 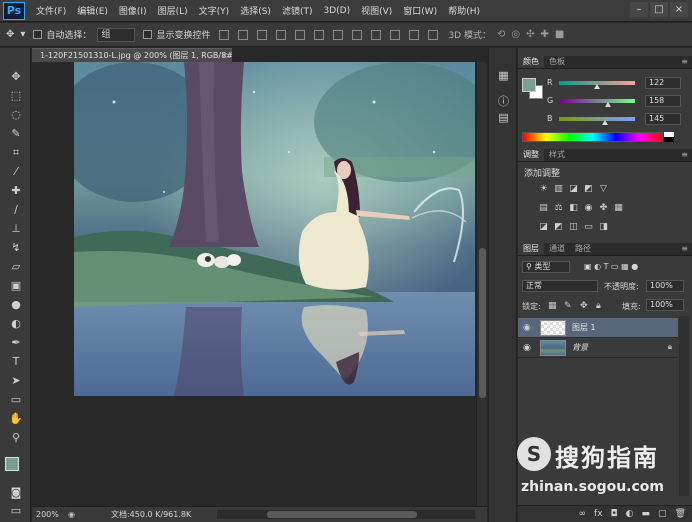 I want to click on curves-icon: ◪, so click(x=573, y=189).